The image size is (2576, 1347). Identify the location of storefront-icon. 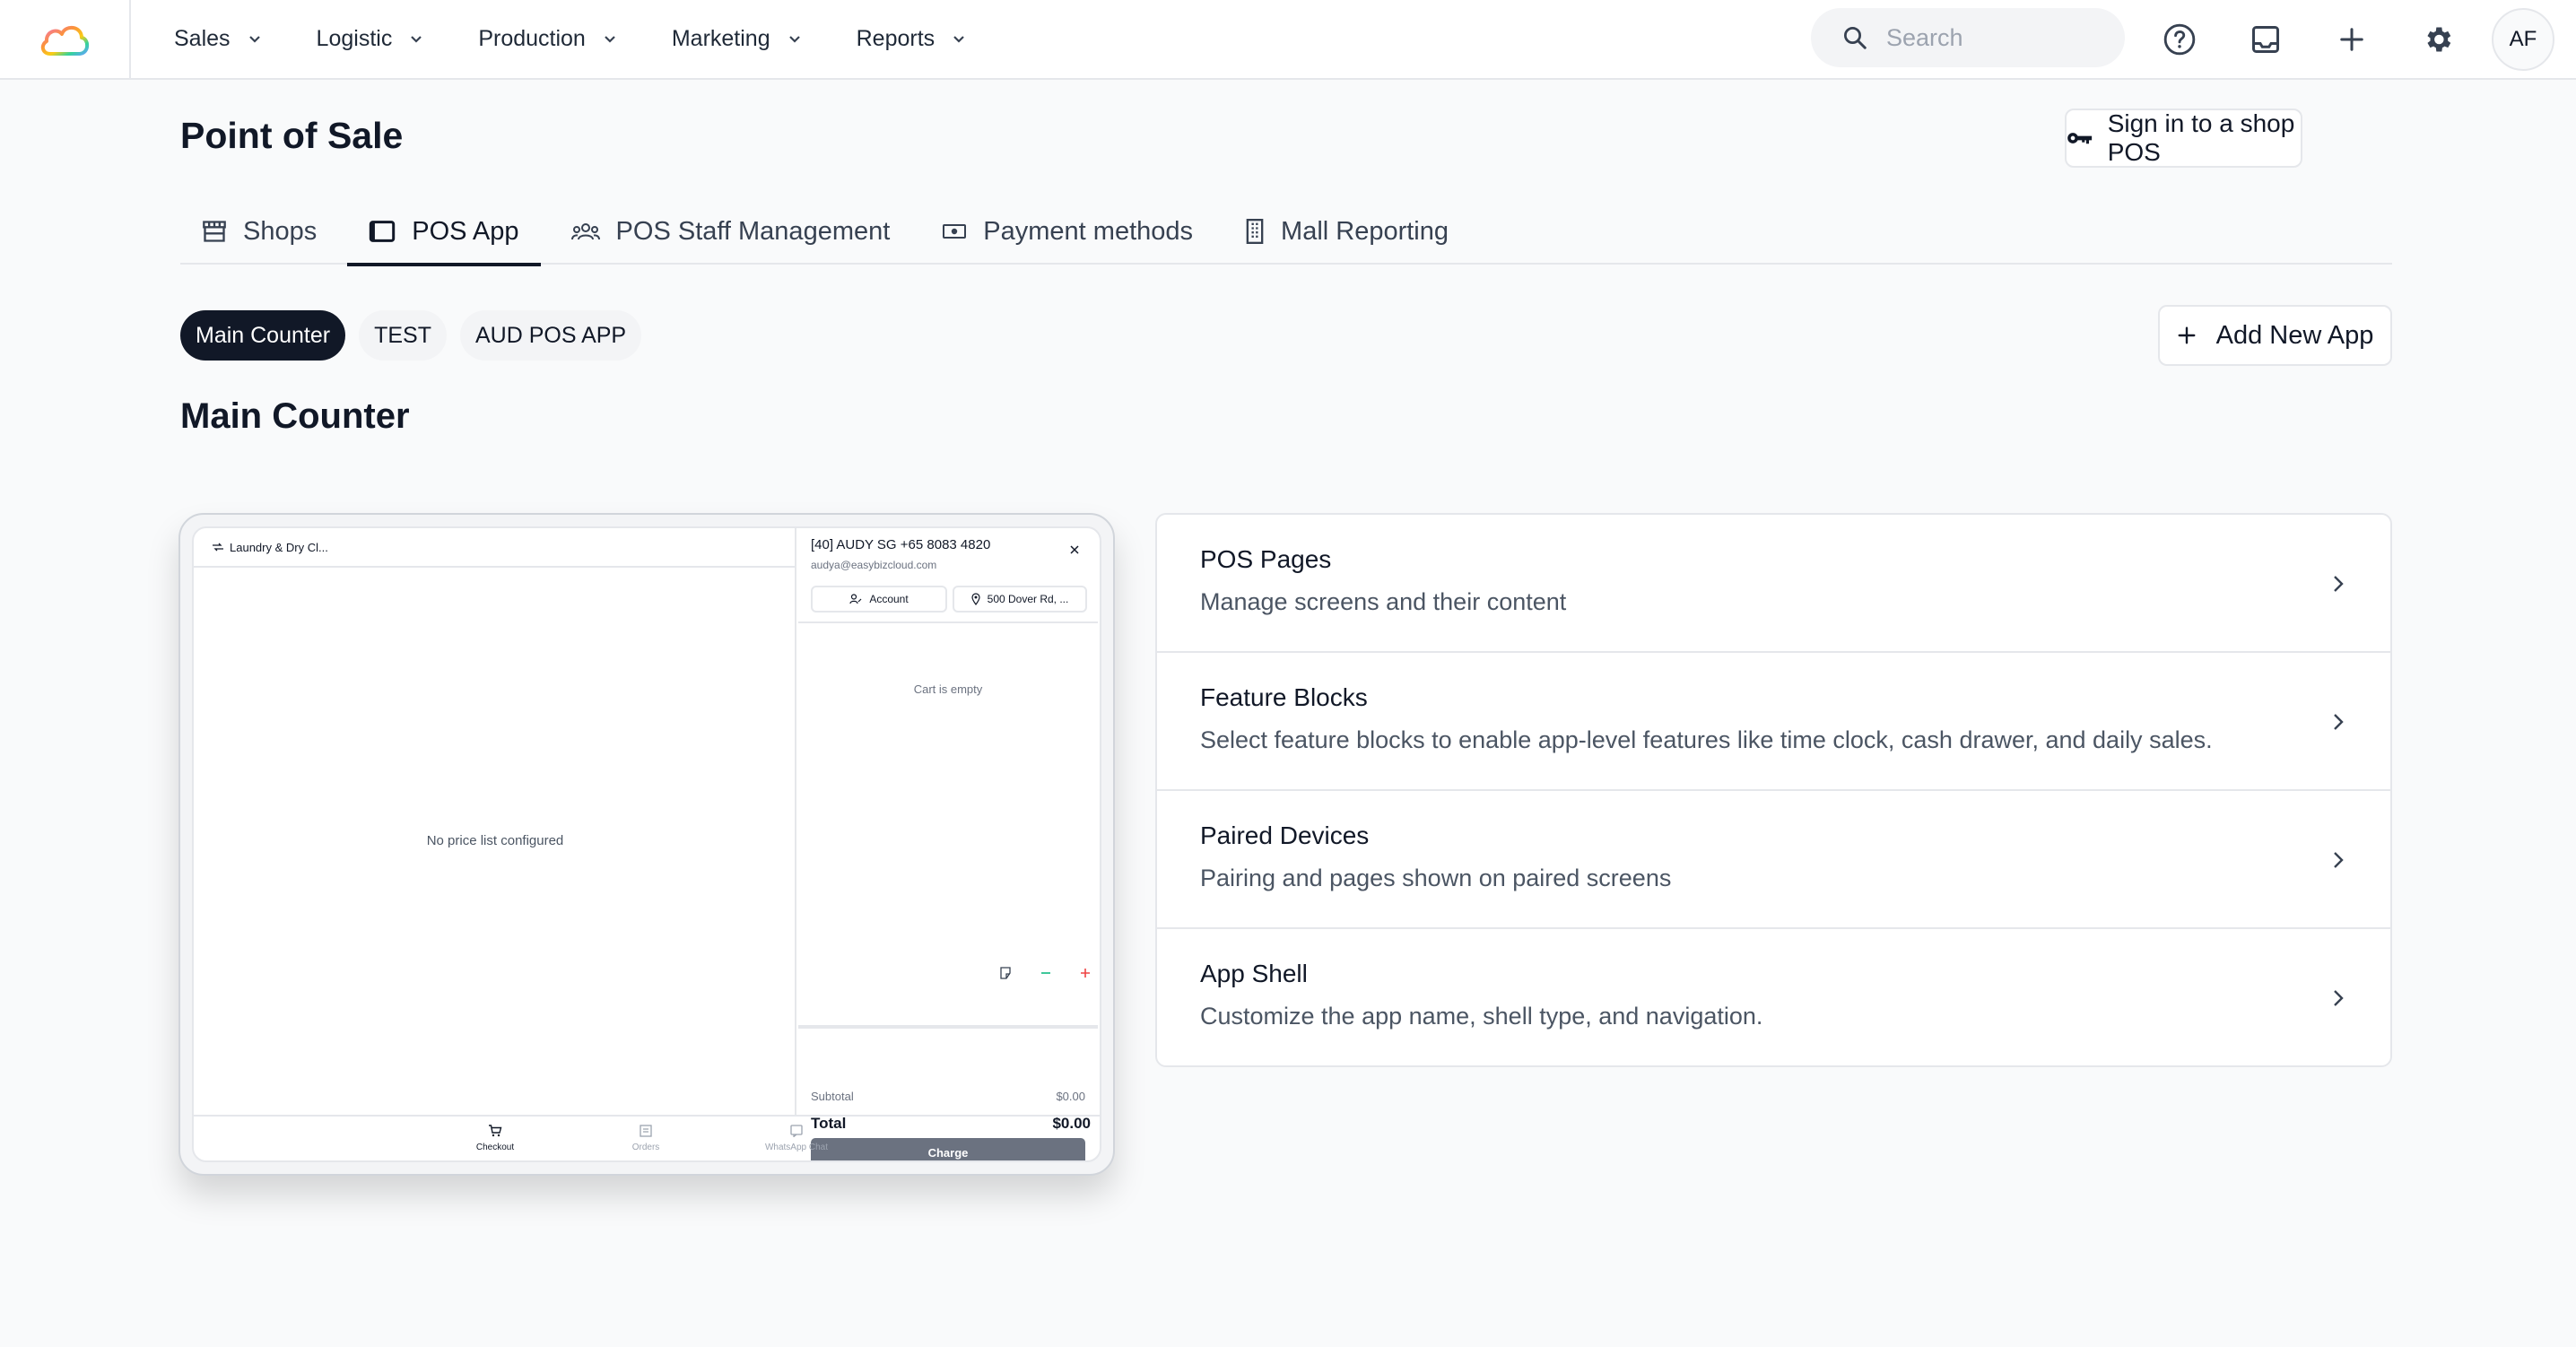
(214, 231).